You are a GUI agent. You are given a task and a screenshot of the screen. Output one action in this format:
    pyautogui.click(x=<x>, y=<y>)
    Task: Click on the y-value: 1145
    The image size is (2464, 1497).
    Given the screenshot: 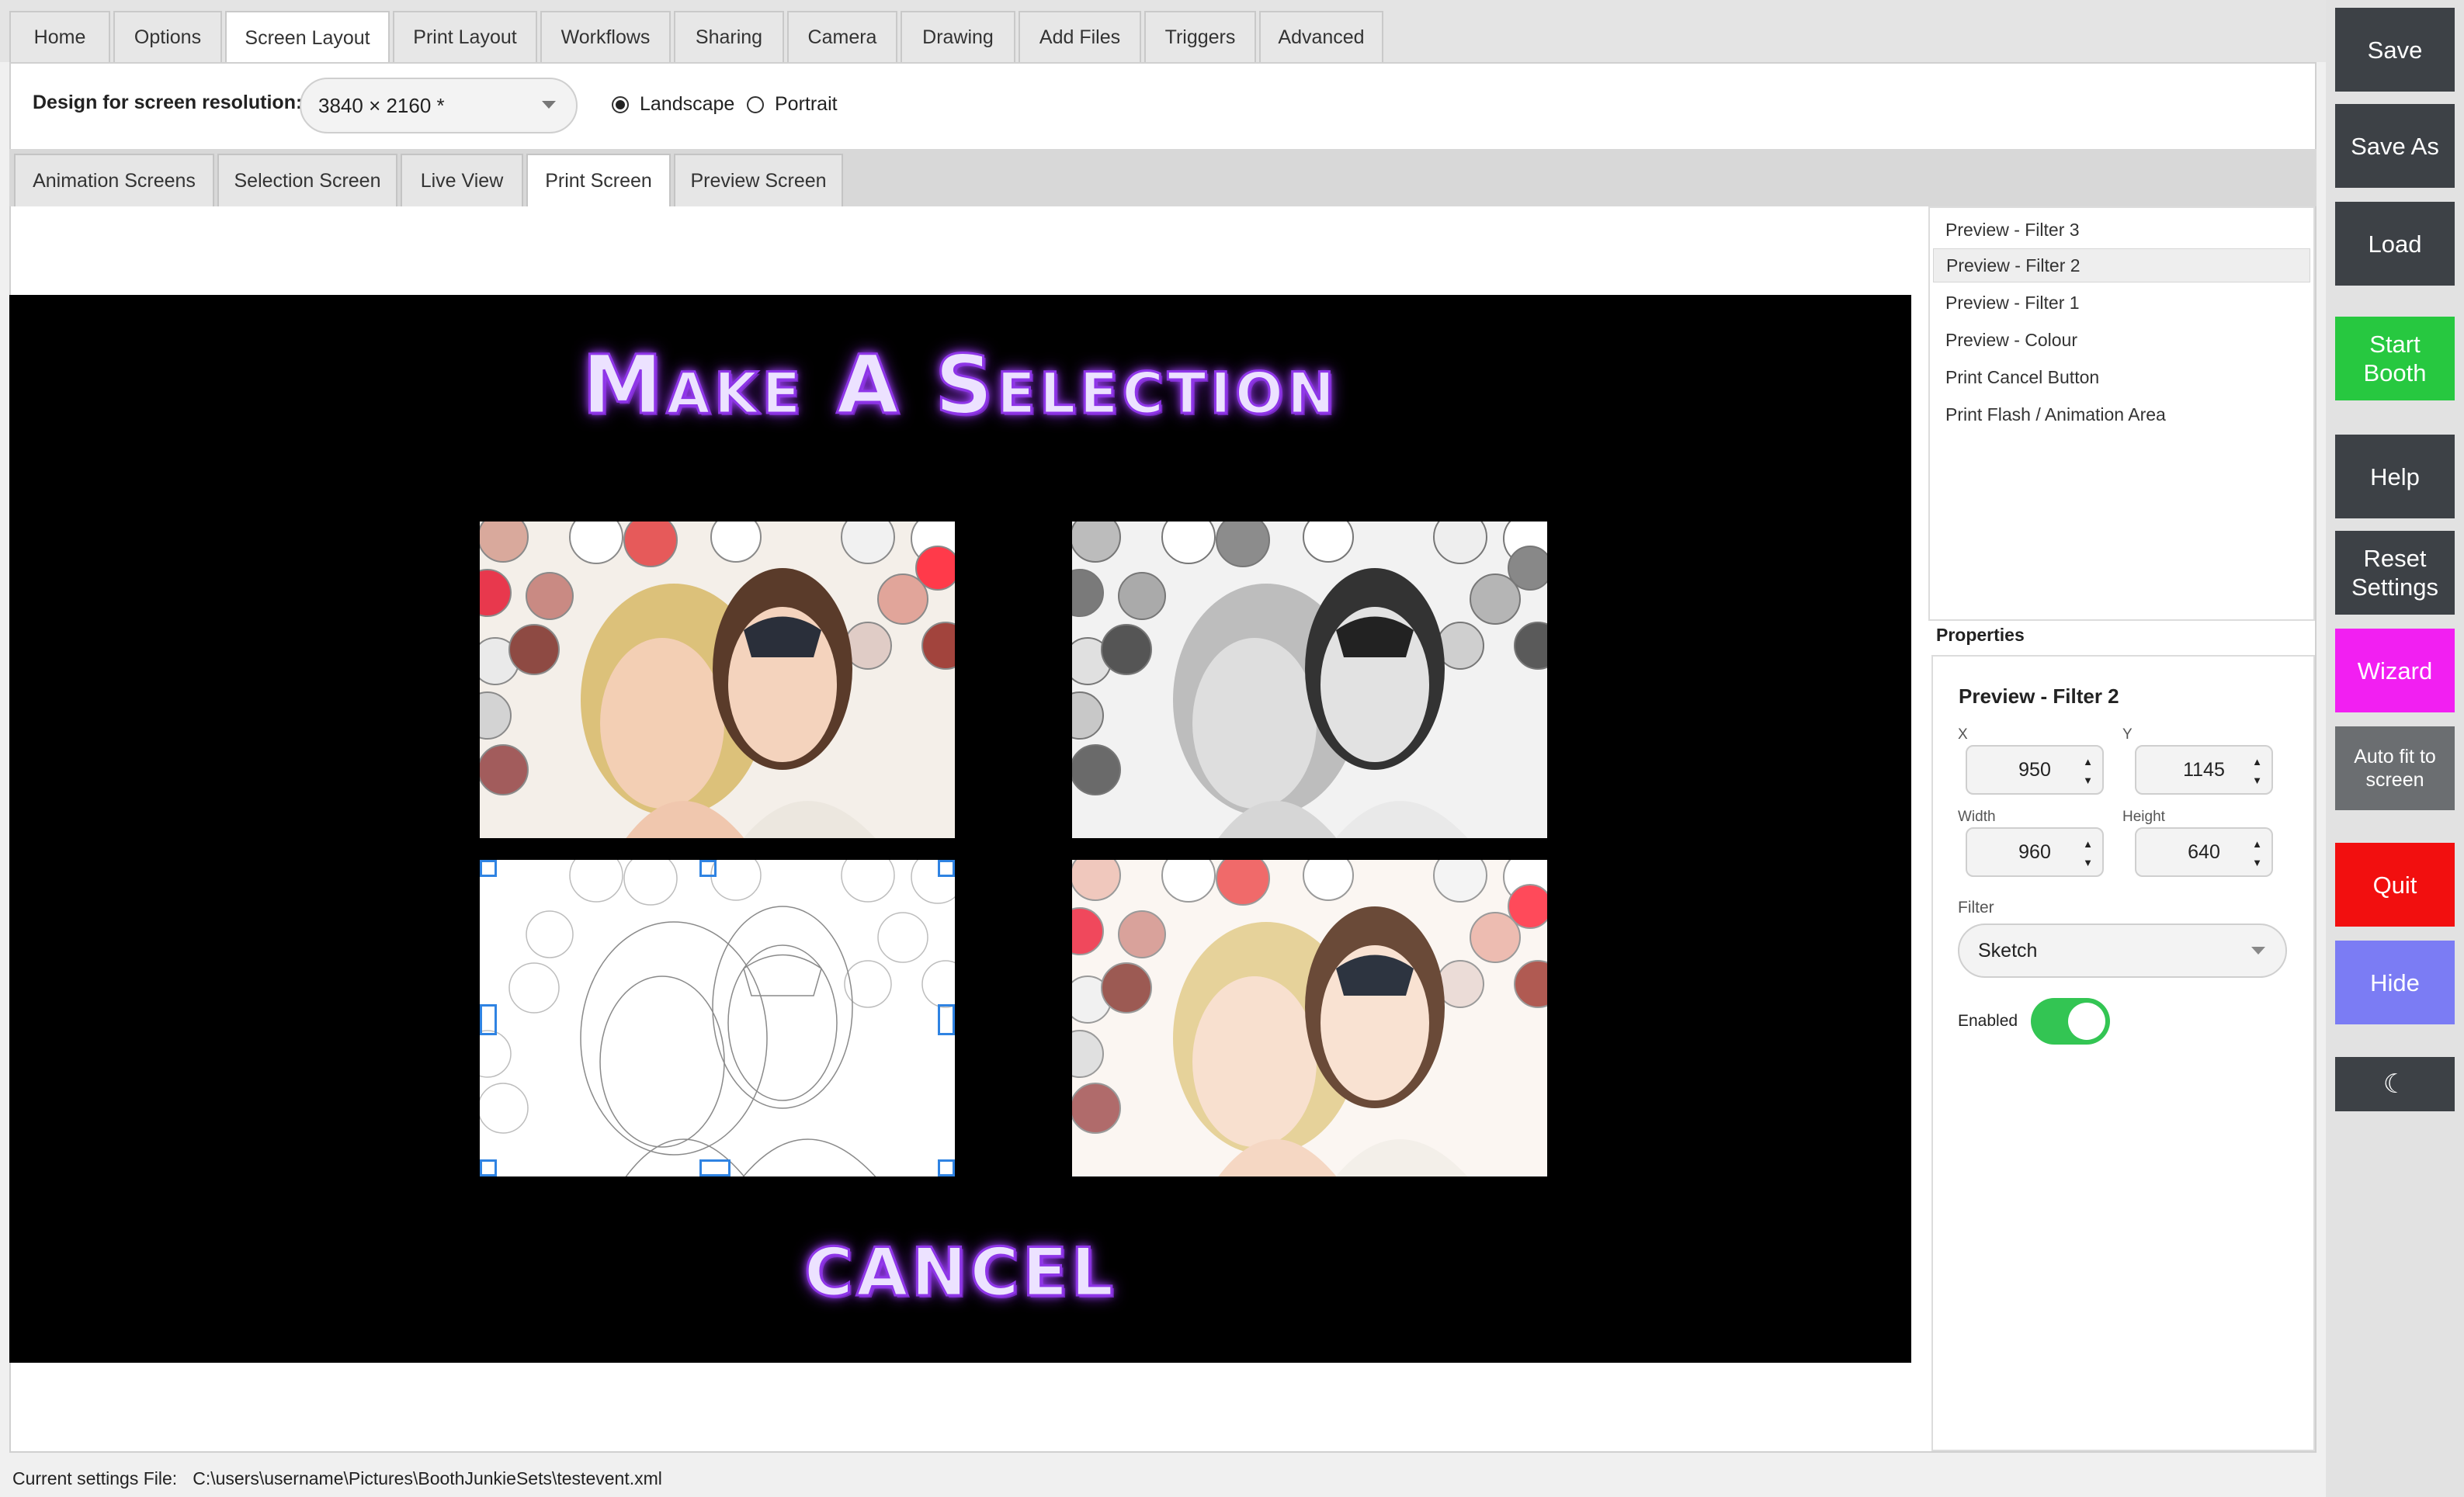 What is the action you would take?
    pyautogui.click(x=2204, y=770)
    